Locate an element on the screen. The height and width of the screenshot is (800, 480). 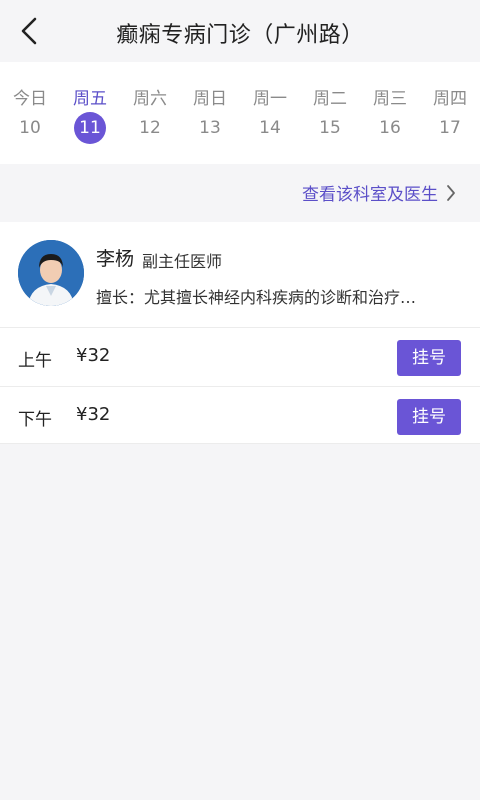
day-item-1: 周五 11 is located at coordinates (90, 113).